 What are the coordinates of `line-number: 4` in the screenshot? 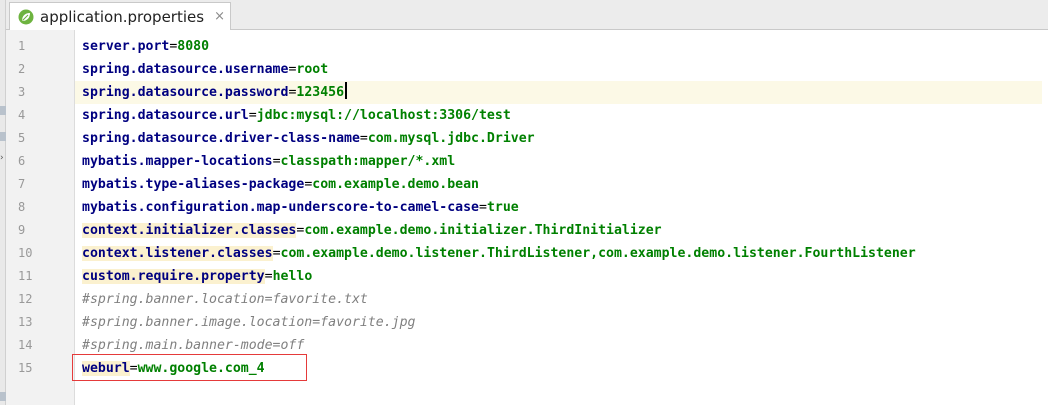 It's located at (22, 115).